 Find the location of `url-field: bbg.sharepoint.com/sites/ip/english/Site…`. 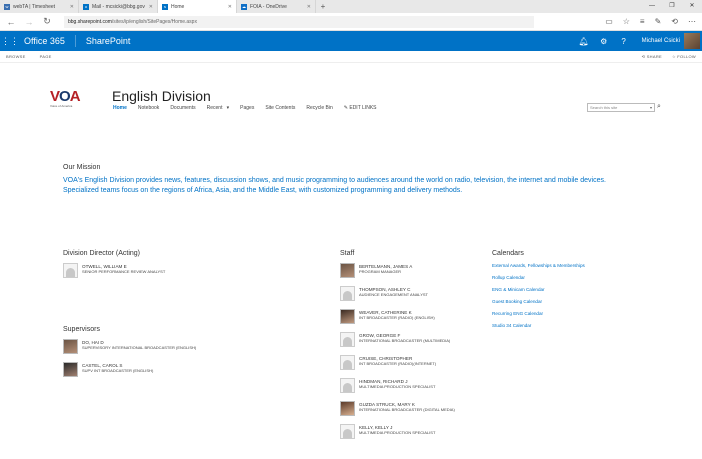

url-field: bbg.sharepoint.com/sites/ip/english/Site… is located at coordinates (299, 21).